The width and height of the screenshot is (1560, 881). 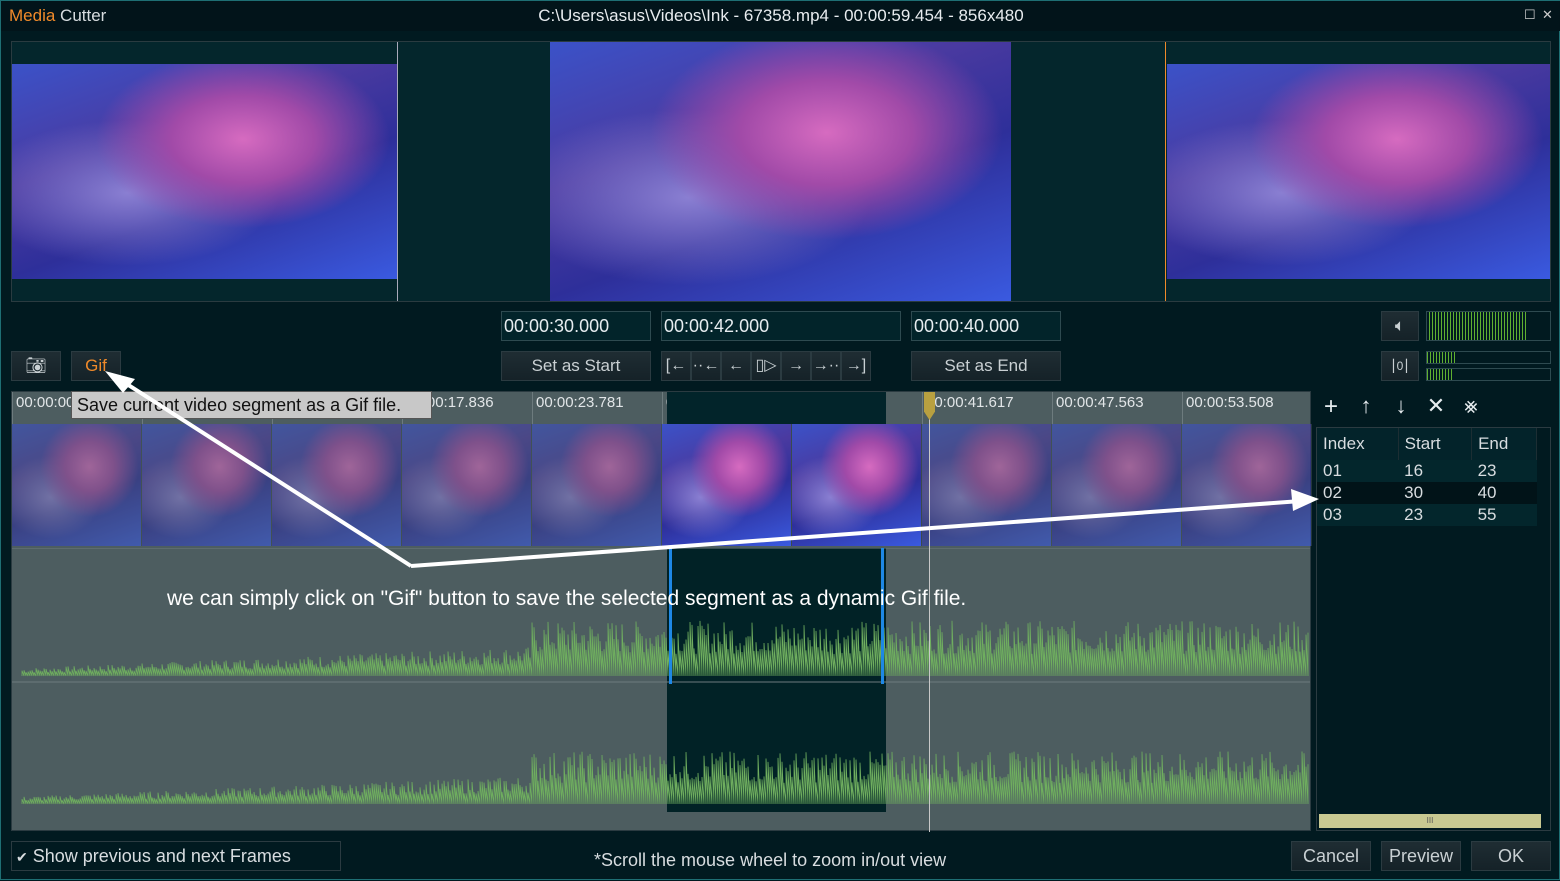 What do you see at coordinates (776, 616) in the screenshot?
I see `selection-handles` at bounding box center [776, 616].